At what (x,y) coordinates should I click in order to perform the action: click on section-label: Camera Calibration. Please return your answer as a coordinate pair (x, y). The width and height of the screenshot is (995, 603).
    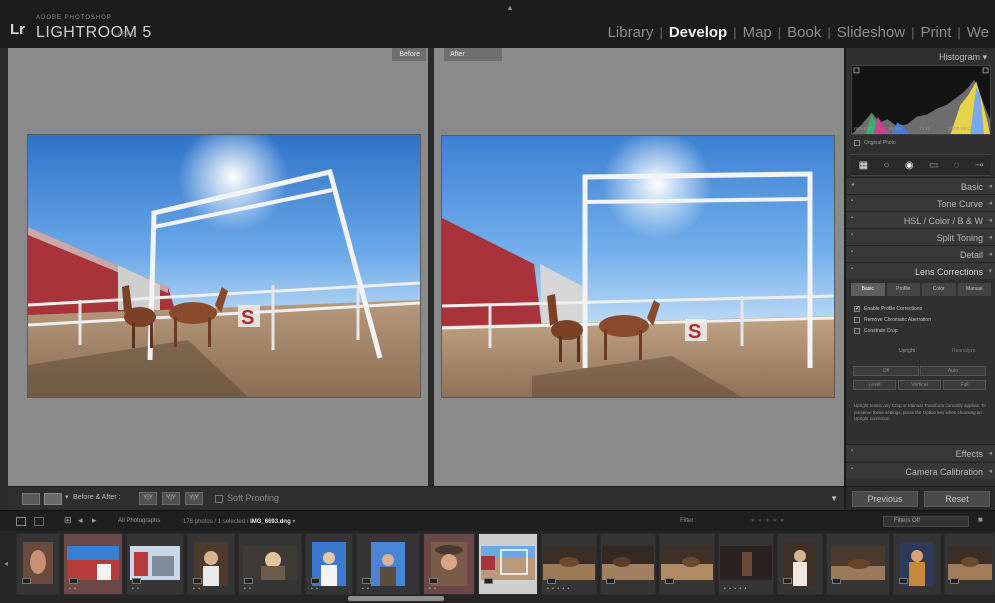
    Looking at the image, I should click on (944, 472).